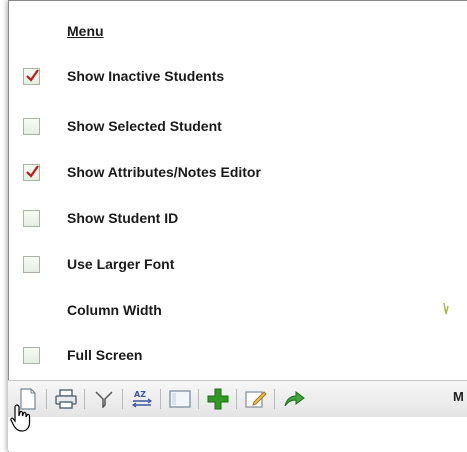 The width and height of the screenshot is (467, 452). I want to click on checkbox-use-larger-font, so click(31, 264).